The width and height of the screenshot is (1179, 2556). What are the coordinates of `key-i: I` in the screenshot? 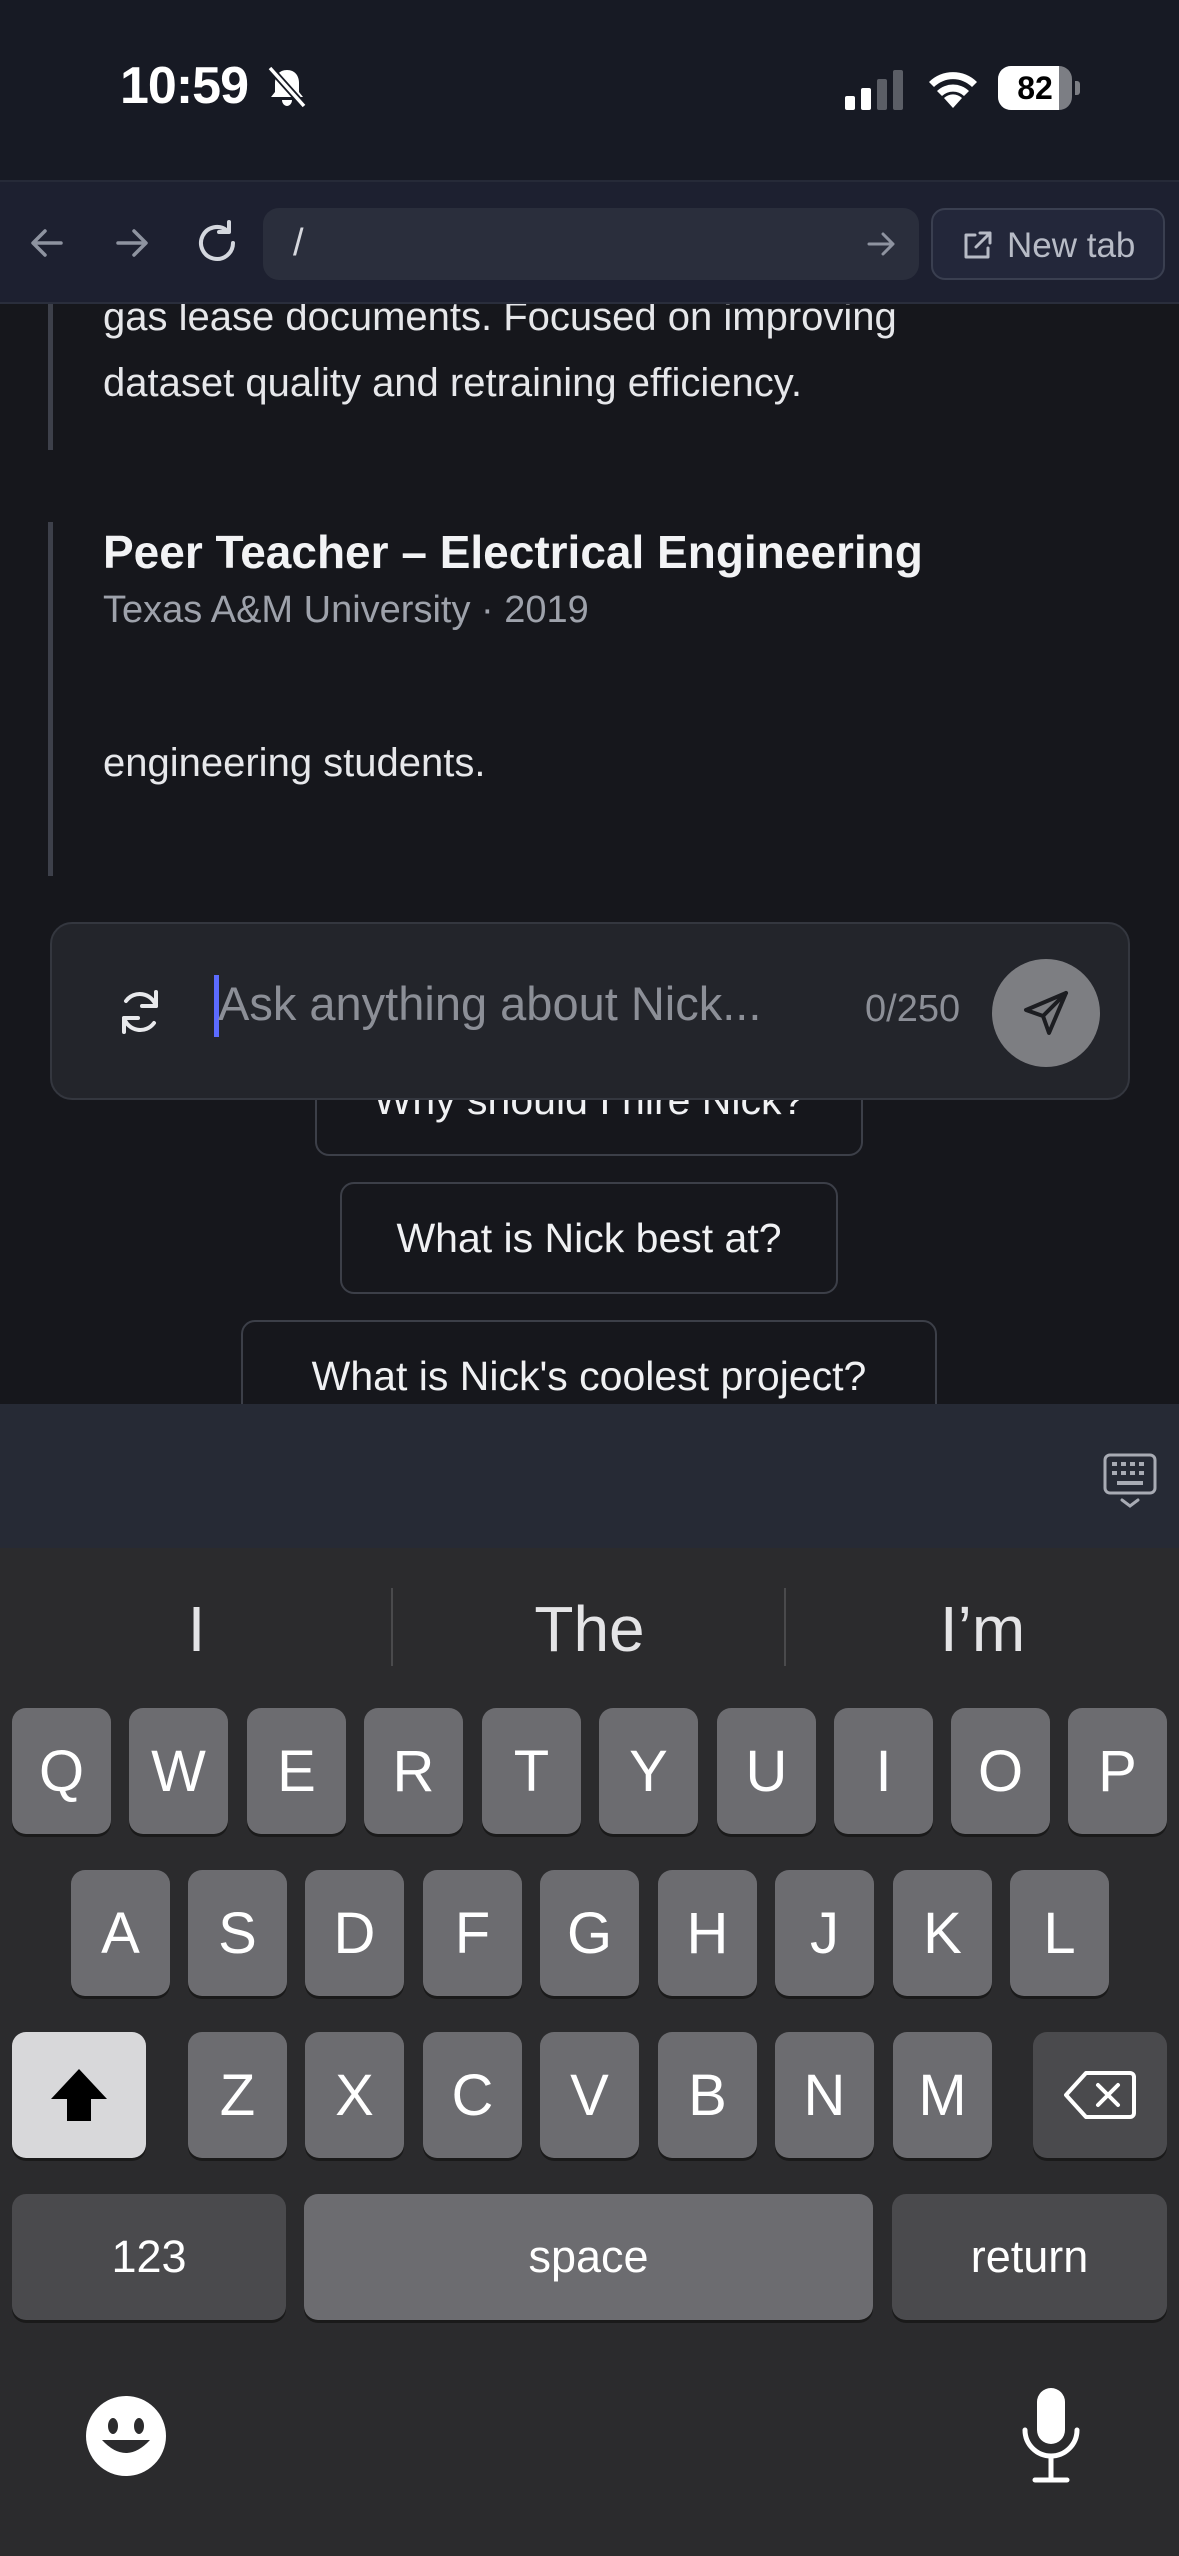 It's located at (883, 1771).